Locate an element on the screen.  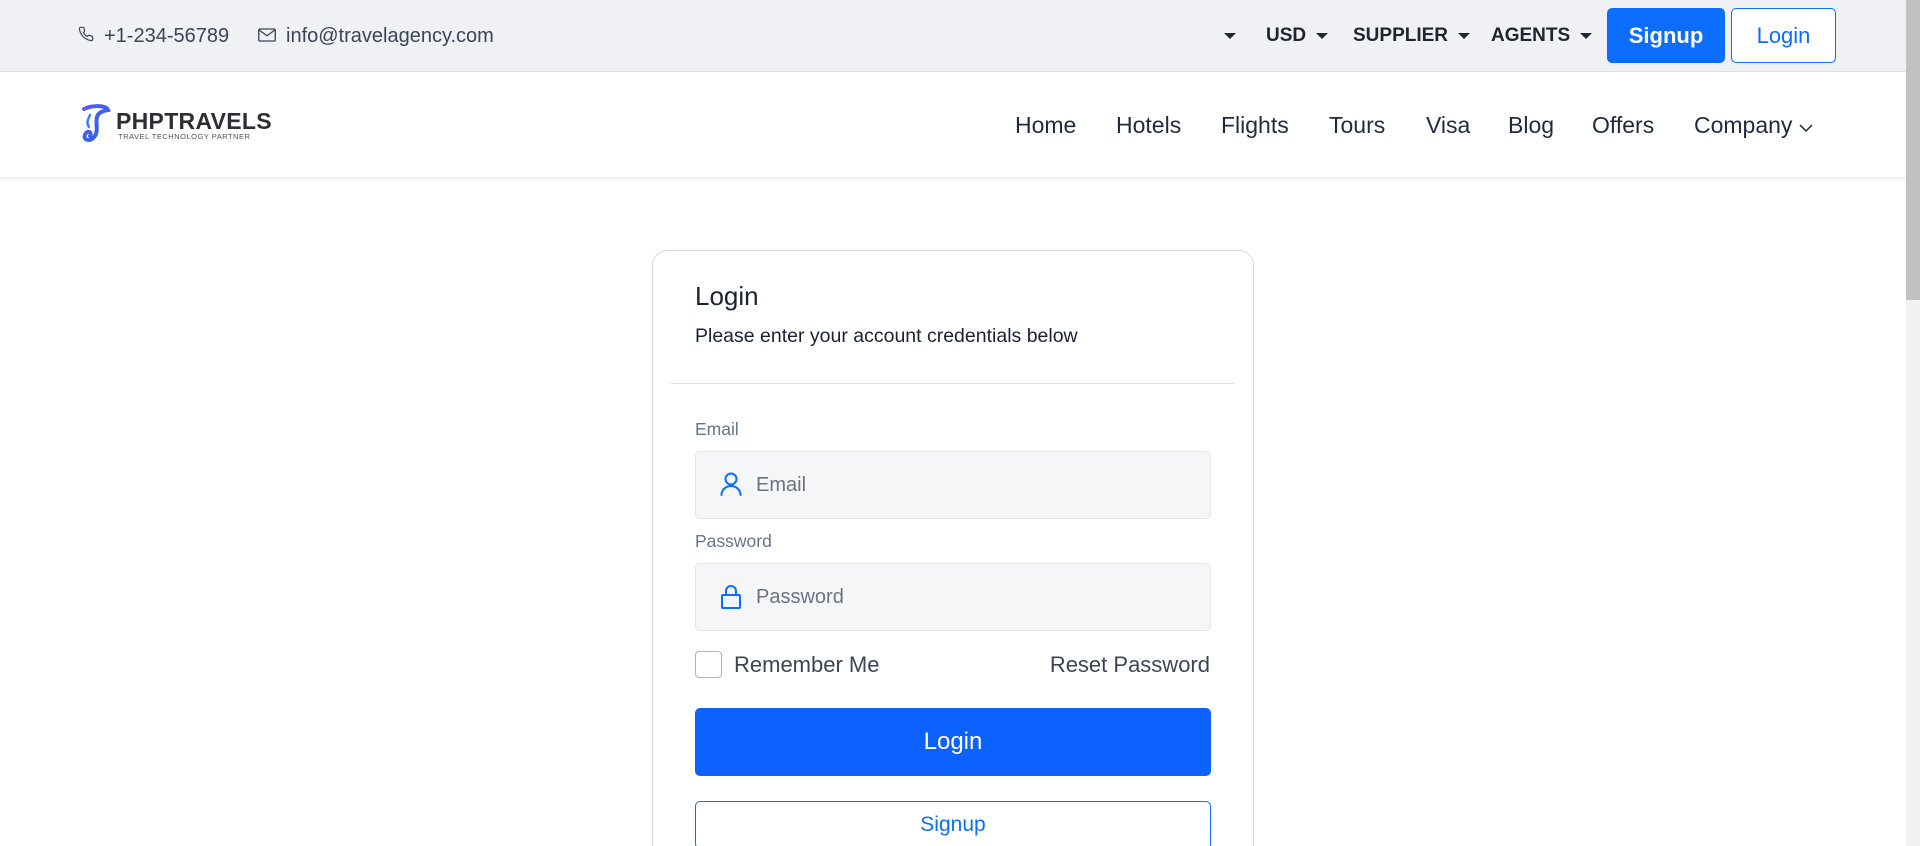
nav-blog: Blog is located at coordinates (1531, 125).